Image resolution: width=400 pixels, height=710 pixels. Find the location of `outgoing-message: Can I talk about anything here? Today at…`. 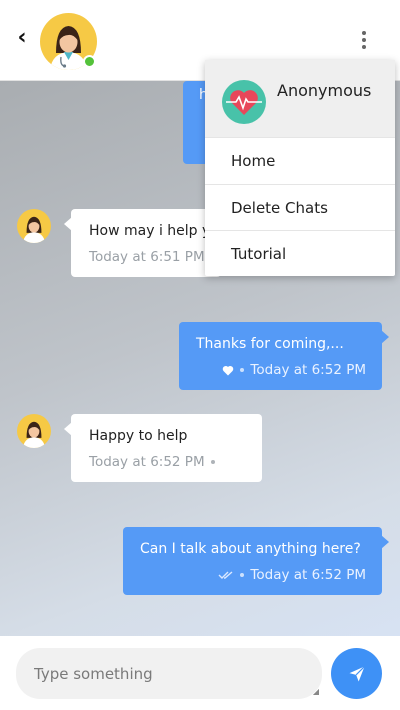

outgoing-message: Can I talk about anything here? Today at… is located at coordinates (256, 561).